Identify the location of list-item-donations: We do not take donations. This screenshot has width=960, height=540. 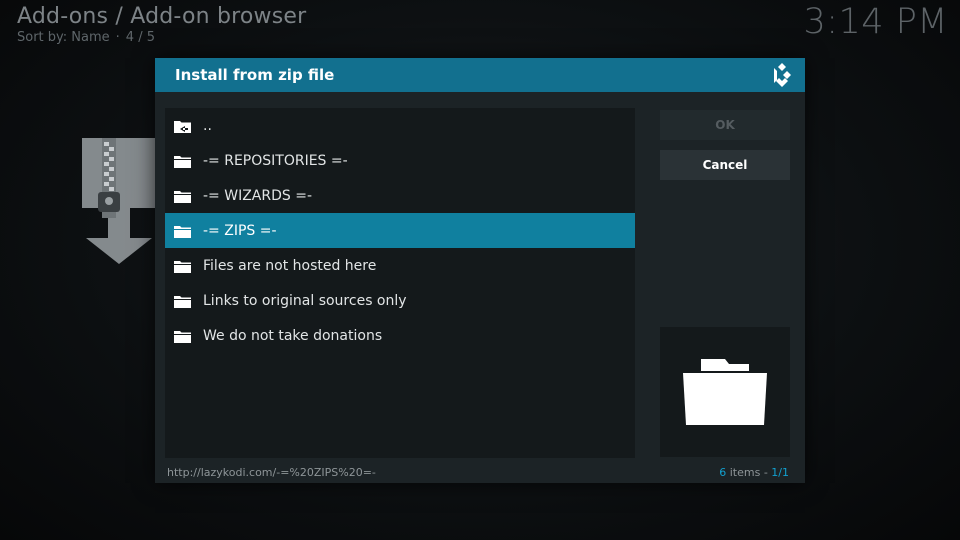
(400, 335).